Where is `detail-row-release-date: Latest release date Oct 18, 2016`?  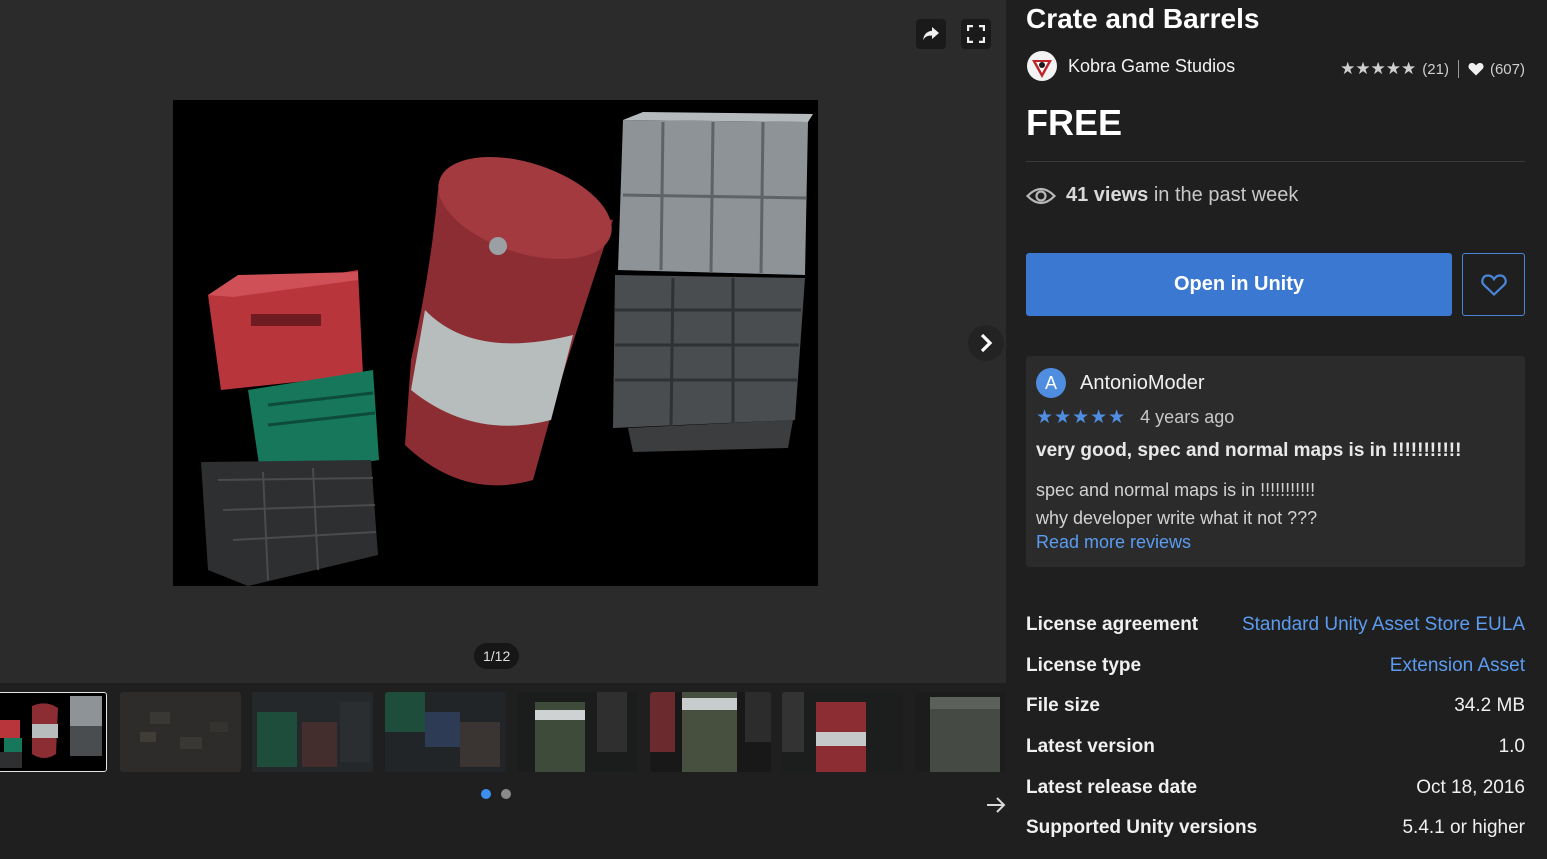
detail-row-release-date: Latest release date Oct 18, 2016 is located at coordinates (1275, 787).